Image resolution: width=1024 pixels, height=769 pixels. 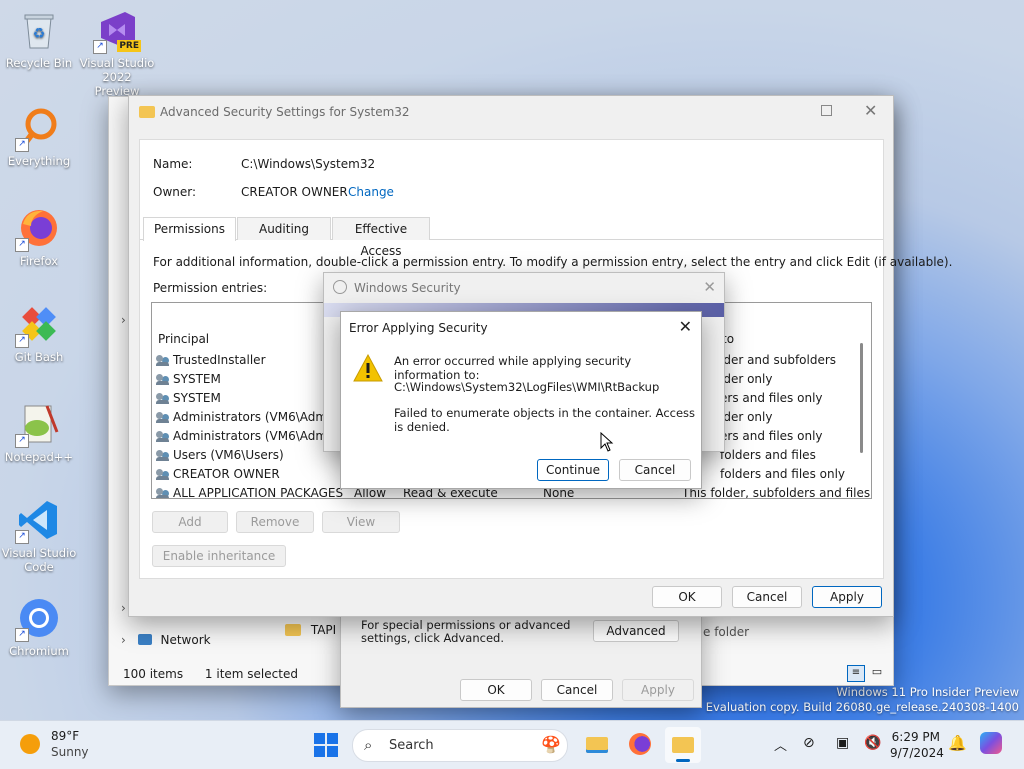 What do you see at coordinates (219, 360) in the screenshot?
I see `principal-cell: TrustedInstaller` at bounding box center [219, 360].